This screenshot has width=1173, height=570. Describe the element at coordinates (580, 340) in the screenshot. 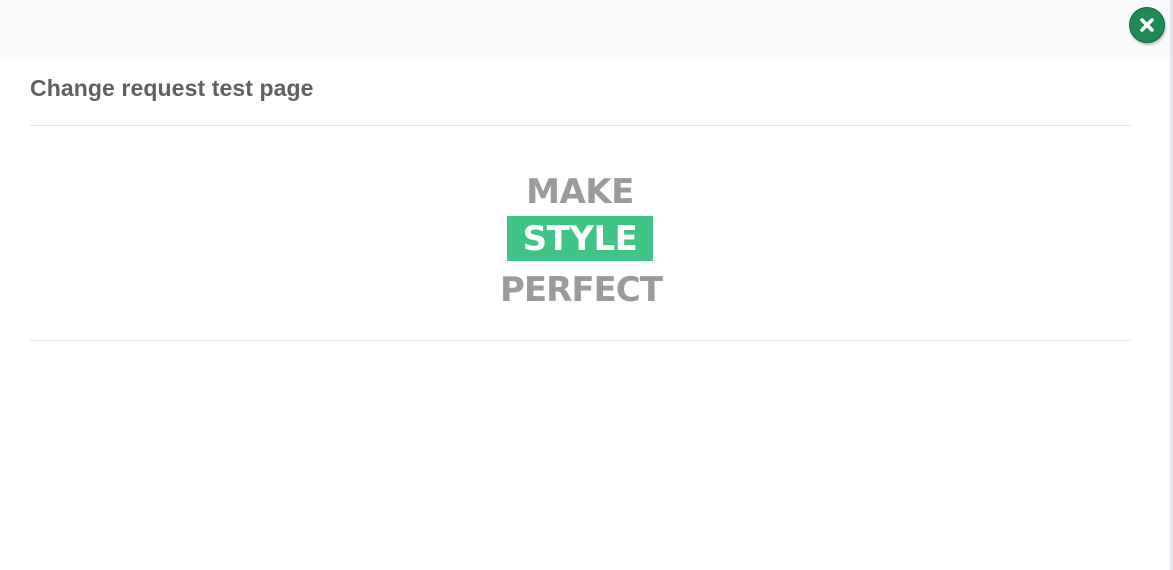

I see `divider-bottom` at that location.